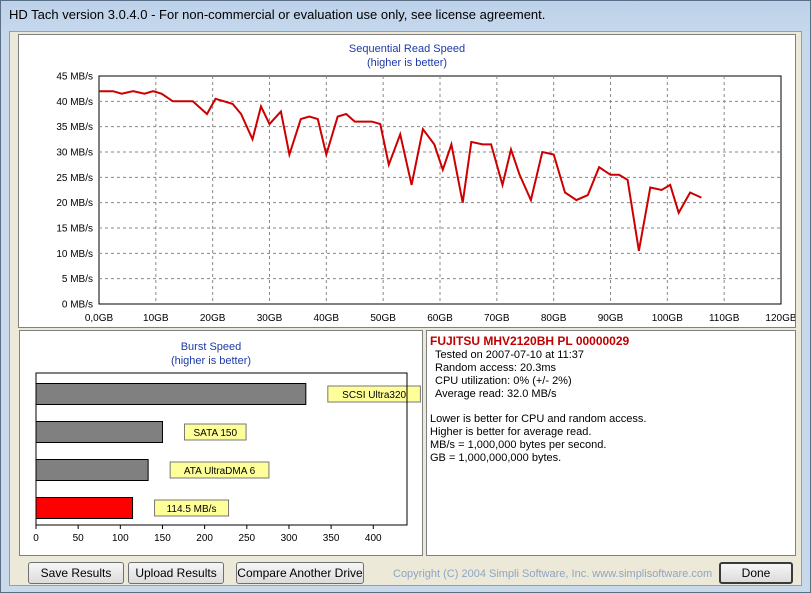 Image resolution: width=811 pixels, height=593 pixels. I want to click on burst-x-tick-label: 400, so click(373, 538).